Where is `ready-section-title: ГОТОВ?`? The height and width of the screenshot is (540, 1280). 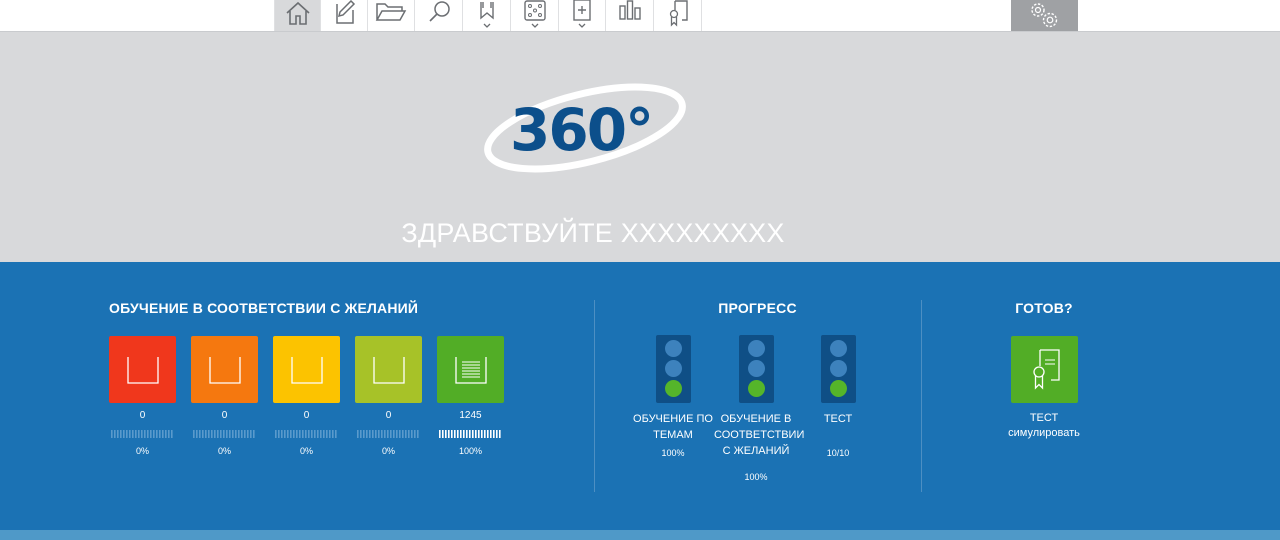
ready-section-title: ГОТОВ? is located at coordinates (1044, 308).